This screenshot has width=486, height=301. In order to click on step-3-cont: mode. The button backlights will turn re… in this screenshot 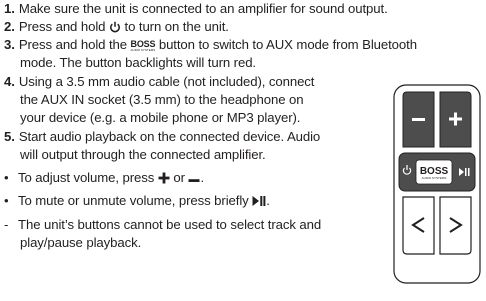, I will do `click(138, 62)`.